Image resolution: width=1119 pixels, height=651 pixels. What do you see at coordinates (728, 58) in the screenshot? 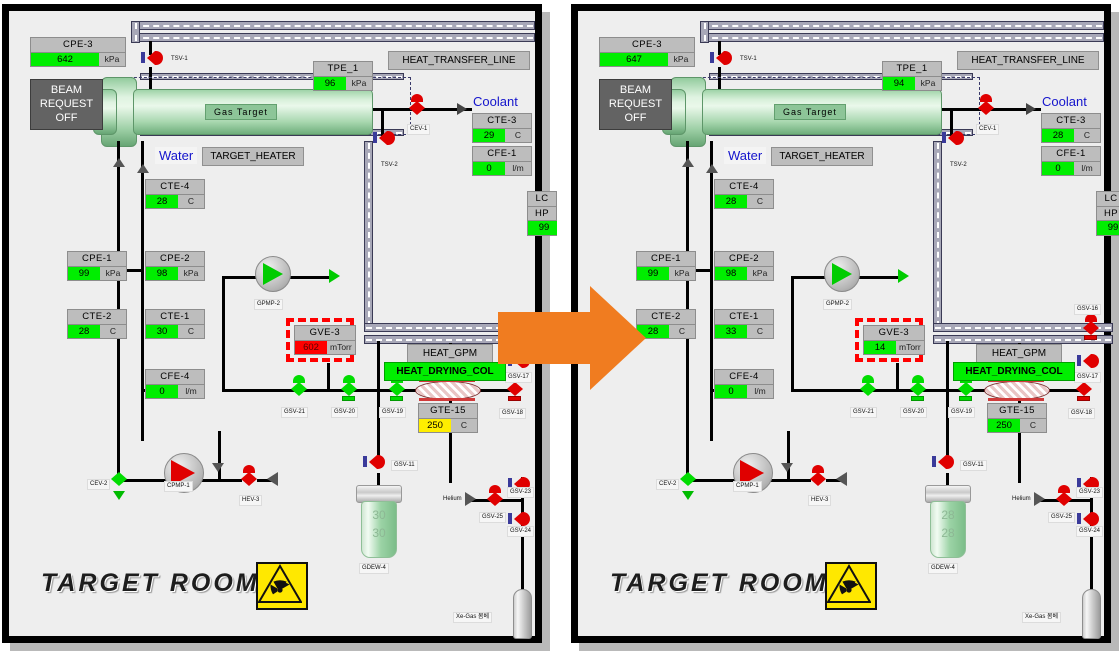
I see `r-tsv1-body-right` at bounding box center [728, 58].